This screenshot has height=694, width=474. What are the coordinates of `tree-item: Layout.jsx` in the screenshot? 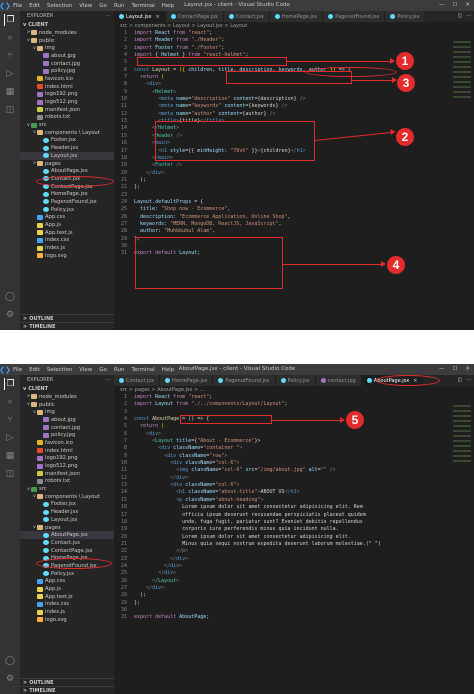 It's located at (67, 520).